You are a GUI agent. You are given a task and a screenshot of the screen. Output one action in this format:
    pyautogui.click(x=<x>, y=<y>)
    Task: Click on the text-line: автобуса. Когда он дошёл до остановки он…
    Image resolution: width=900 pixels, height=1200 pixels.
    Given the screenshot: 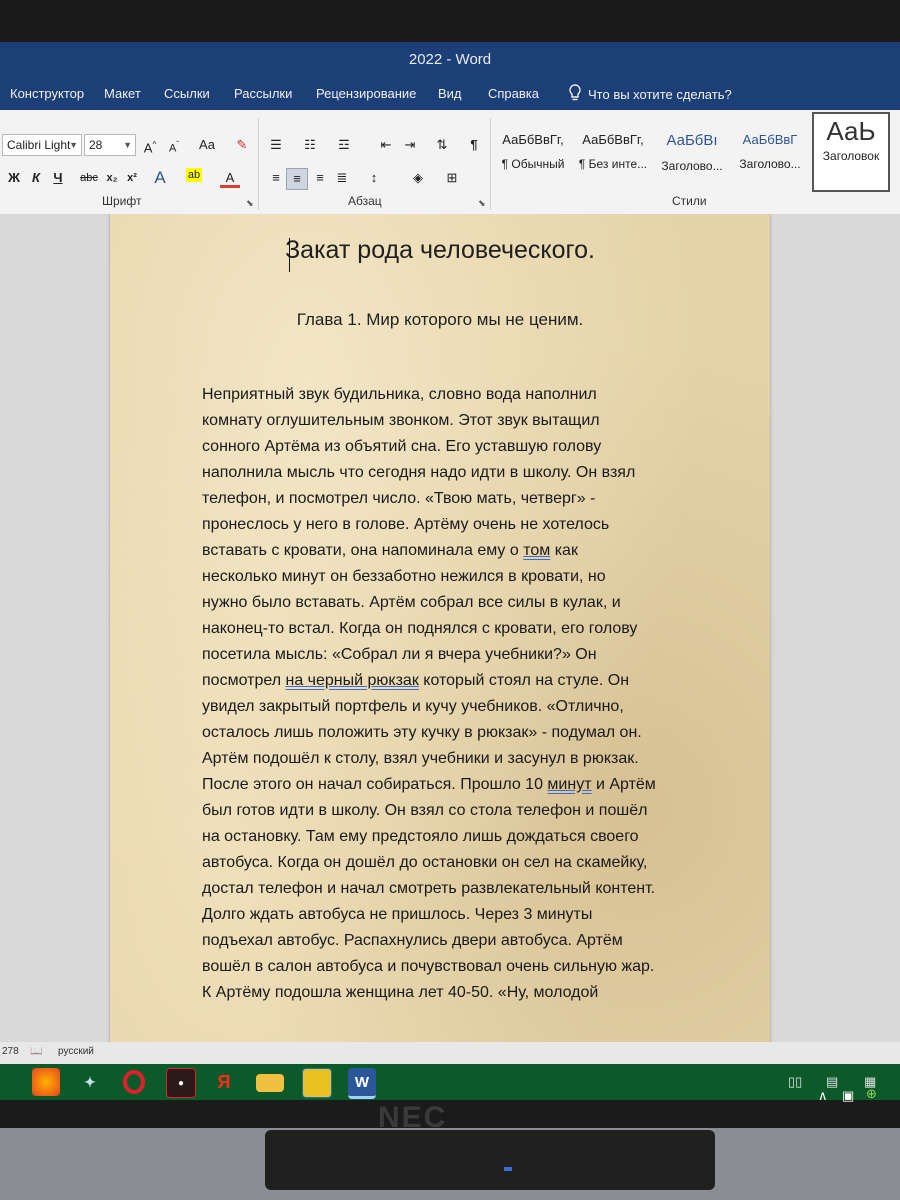 What is the action you would take?
    pyautogui.click(x=452, y=863)
    